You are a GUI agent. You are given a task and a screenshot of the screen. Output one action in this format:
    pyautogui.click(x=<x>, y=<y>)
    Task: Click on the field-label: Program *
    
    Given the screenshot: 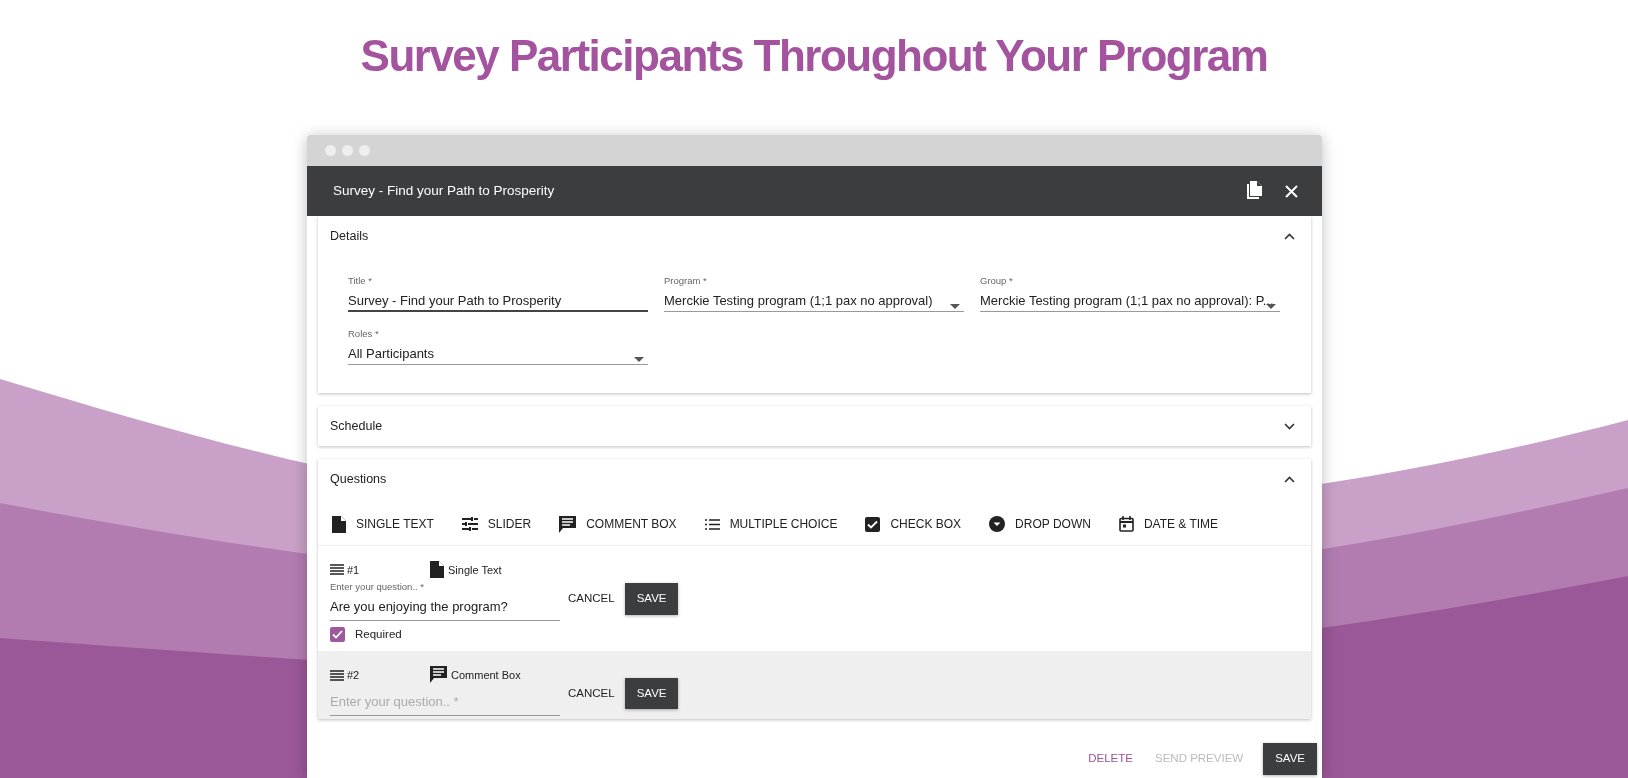 What is the action you would take?
    pyautogui.click(x=685, y=281)
    